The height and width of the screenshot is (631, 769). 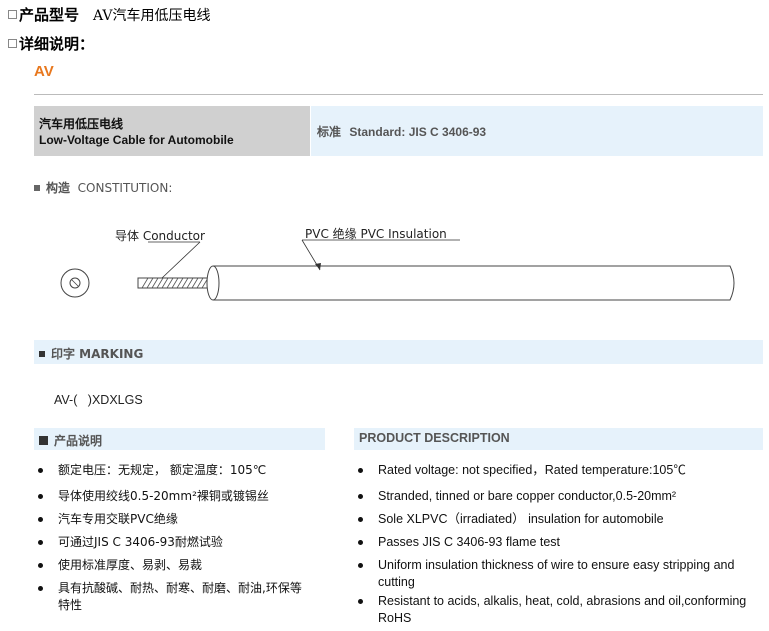 I want to click on desc-cn-heading: 产品说明, so click(x=70, y=440).